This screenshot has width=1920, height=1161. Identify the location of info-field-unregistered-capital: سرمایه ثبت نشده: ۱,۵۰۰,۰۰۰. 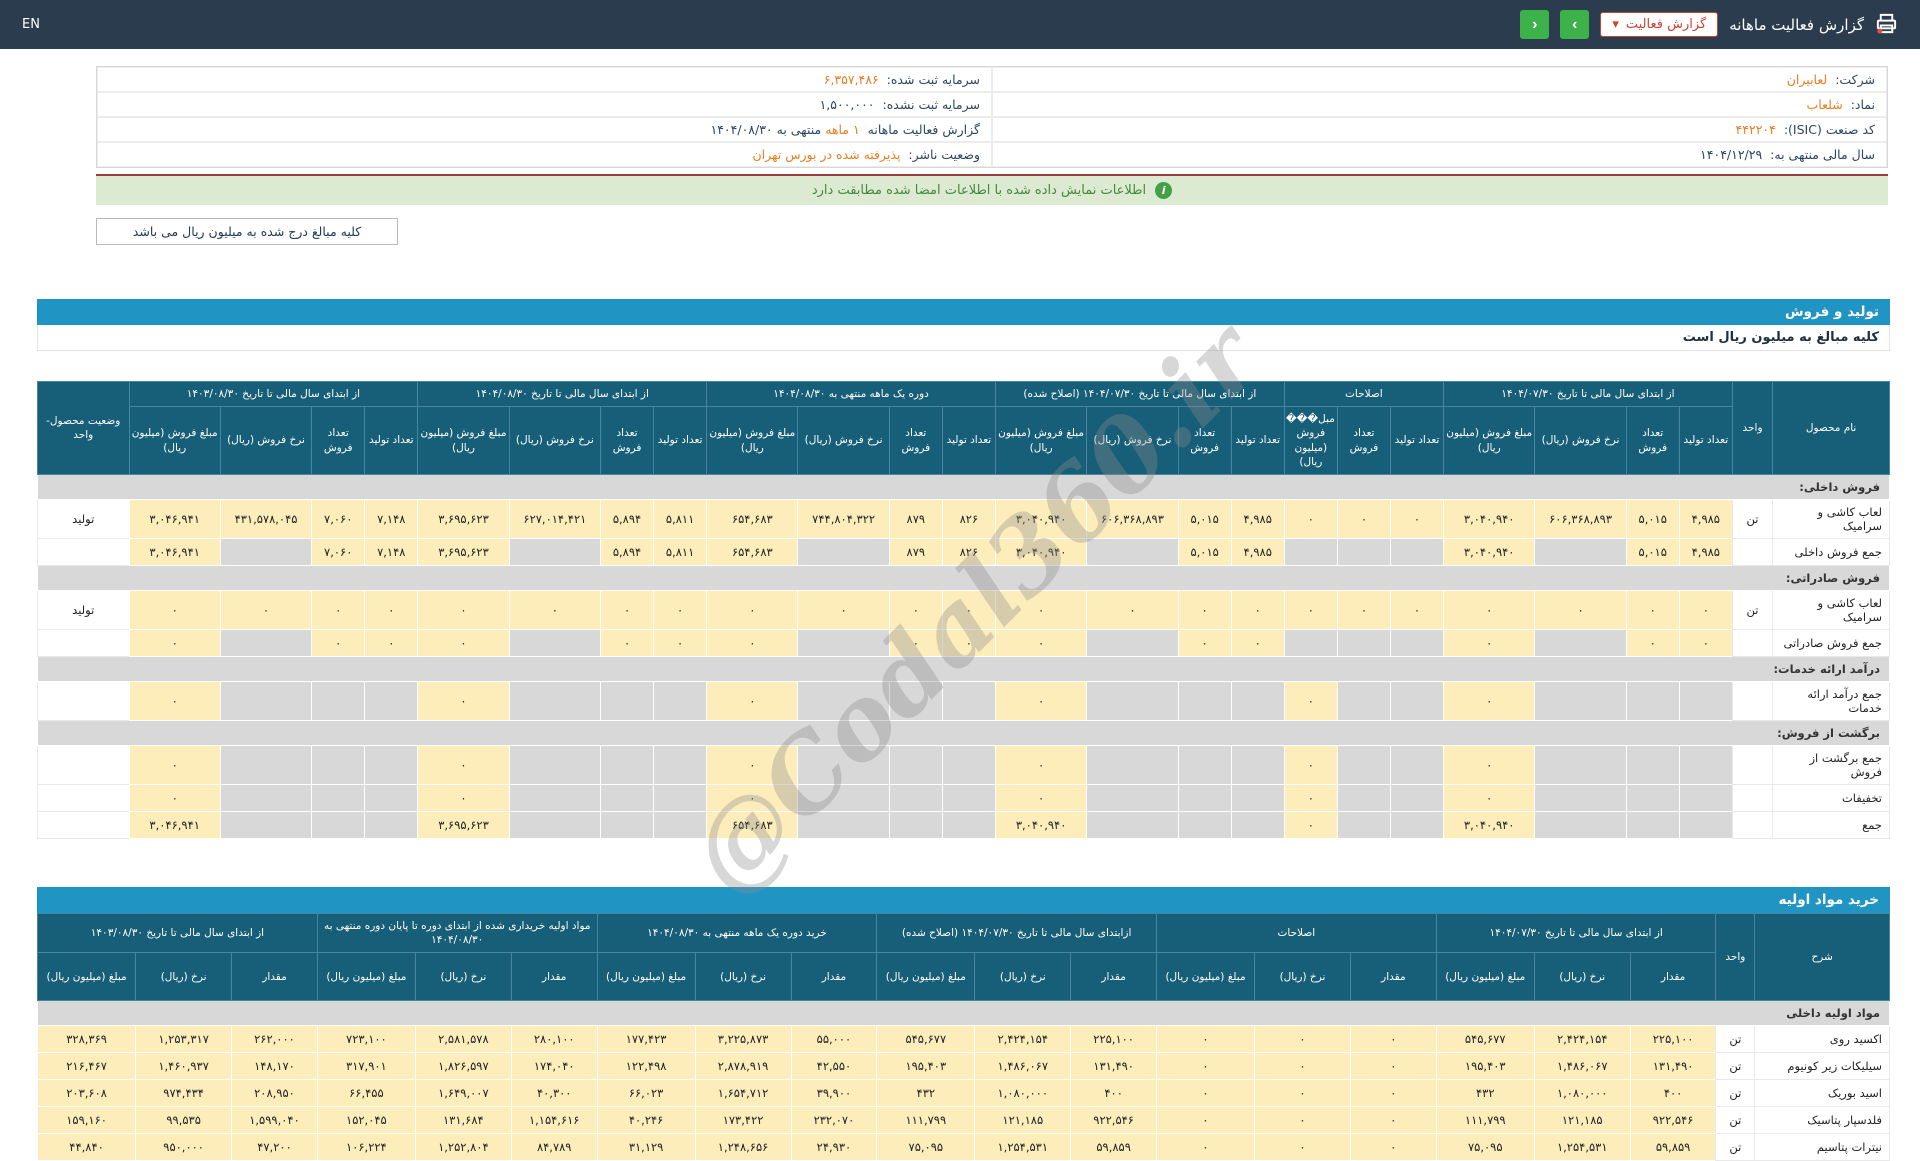
(544, 104).